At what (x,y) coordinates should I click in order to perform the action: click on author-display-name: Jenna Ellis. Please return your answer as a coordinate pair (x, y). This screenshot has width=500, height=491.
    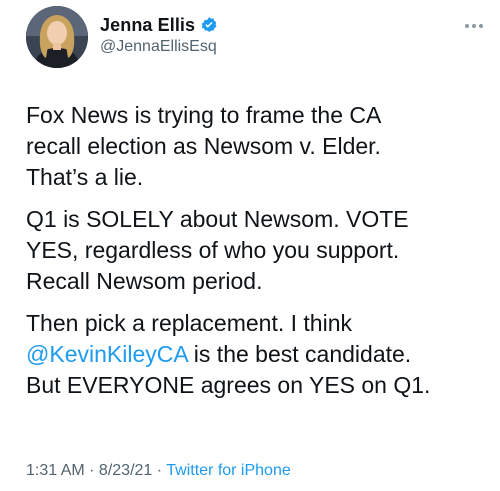
    Looking at the image, I should click on (147, 25).